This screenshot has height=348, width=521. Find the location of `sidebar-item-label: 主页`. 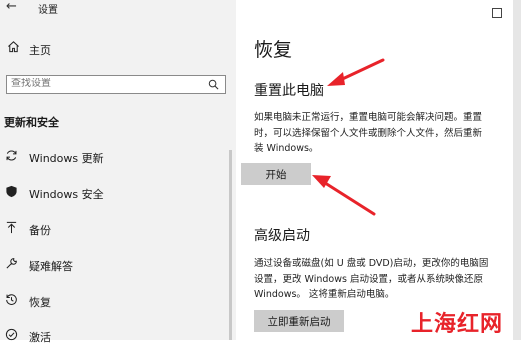

sidebar-item-label: 主页 is located at coordinates (40, 50).